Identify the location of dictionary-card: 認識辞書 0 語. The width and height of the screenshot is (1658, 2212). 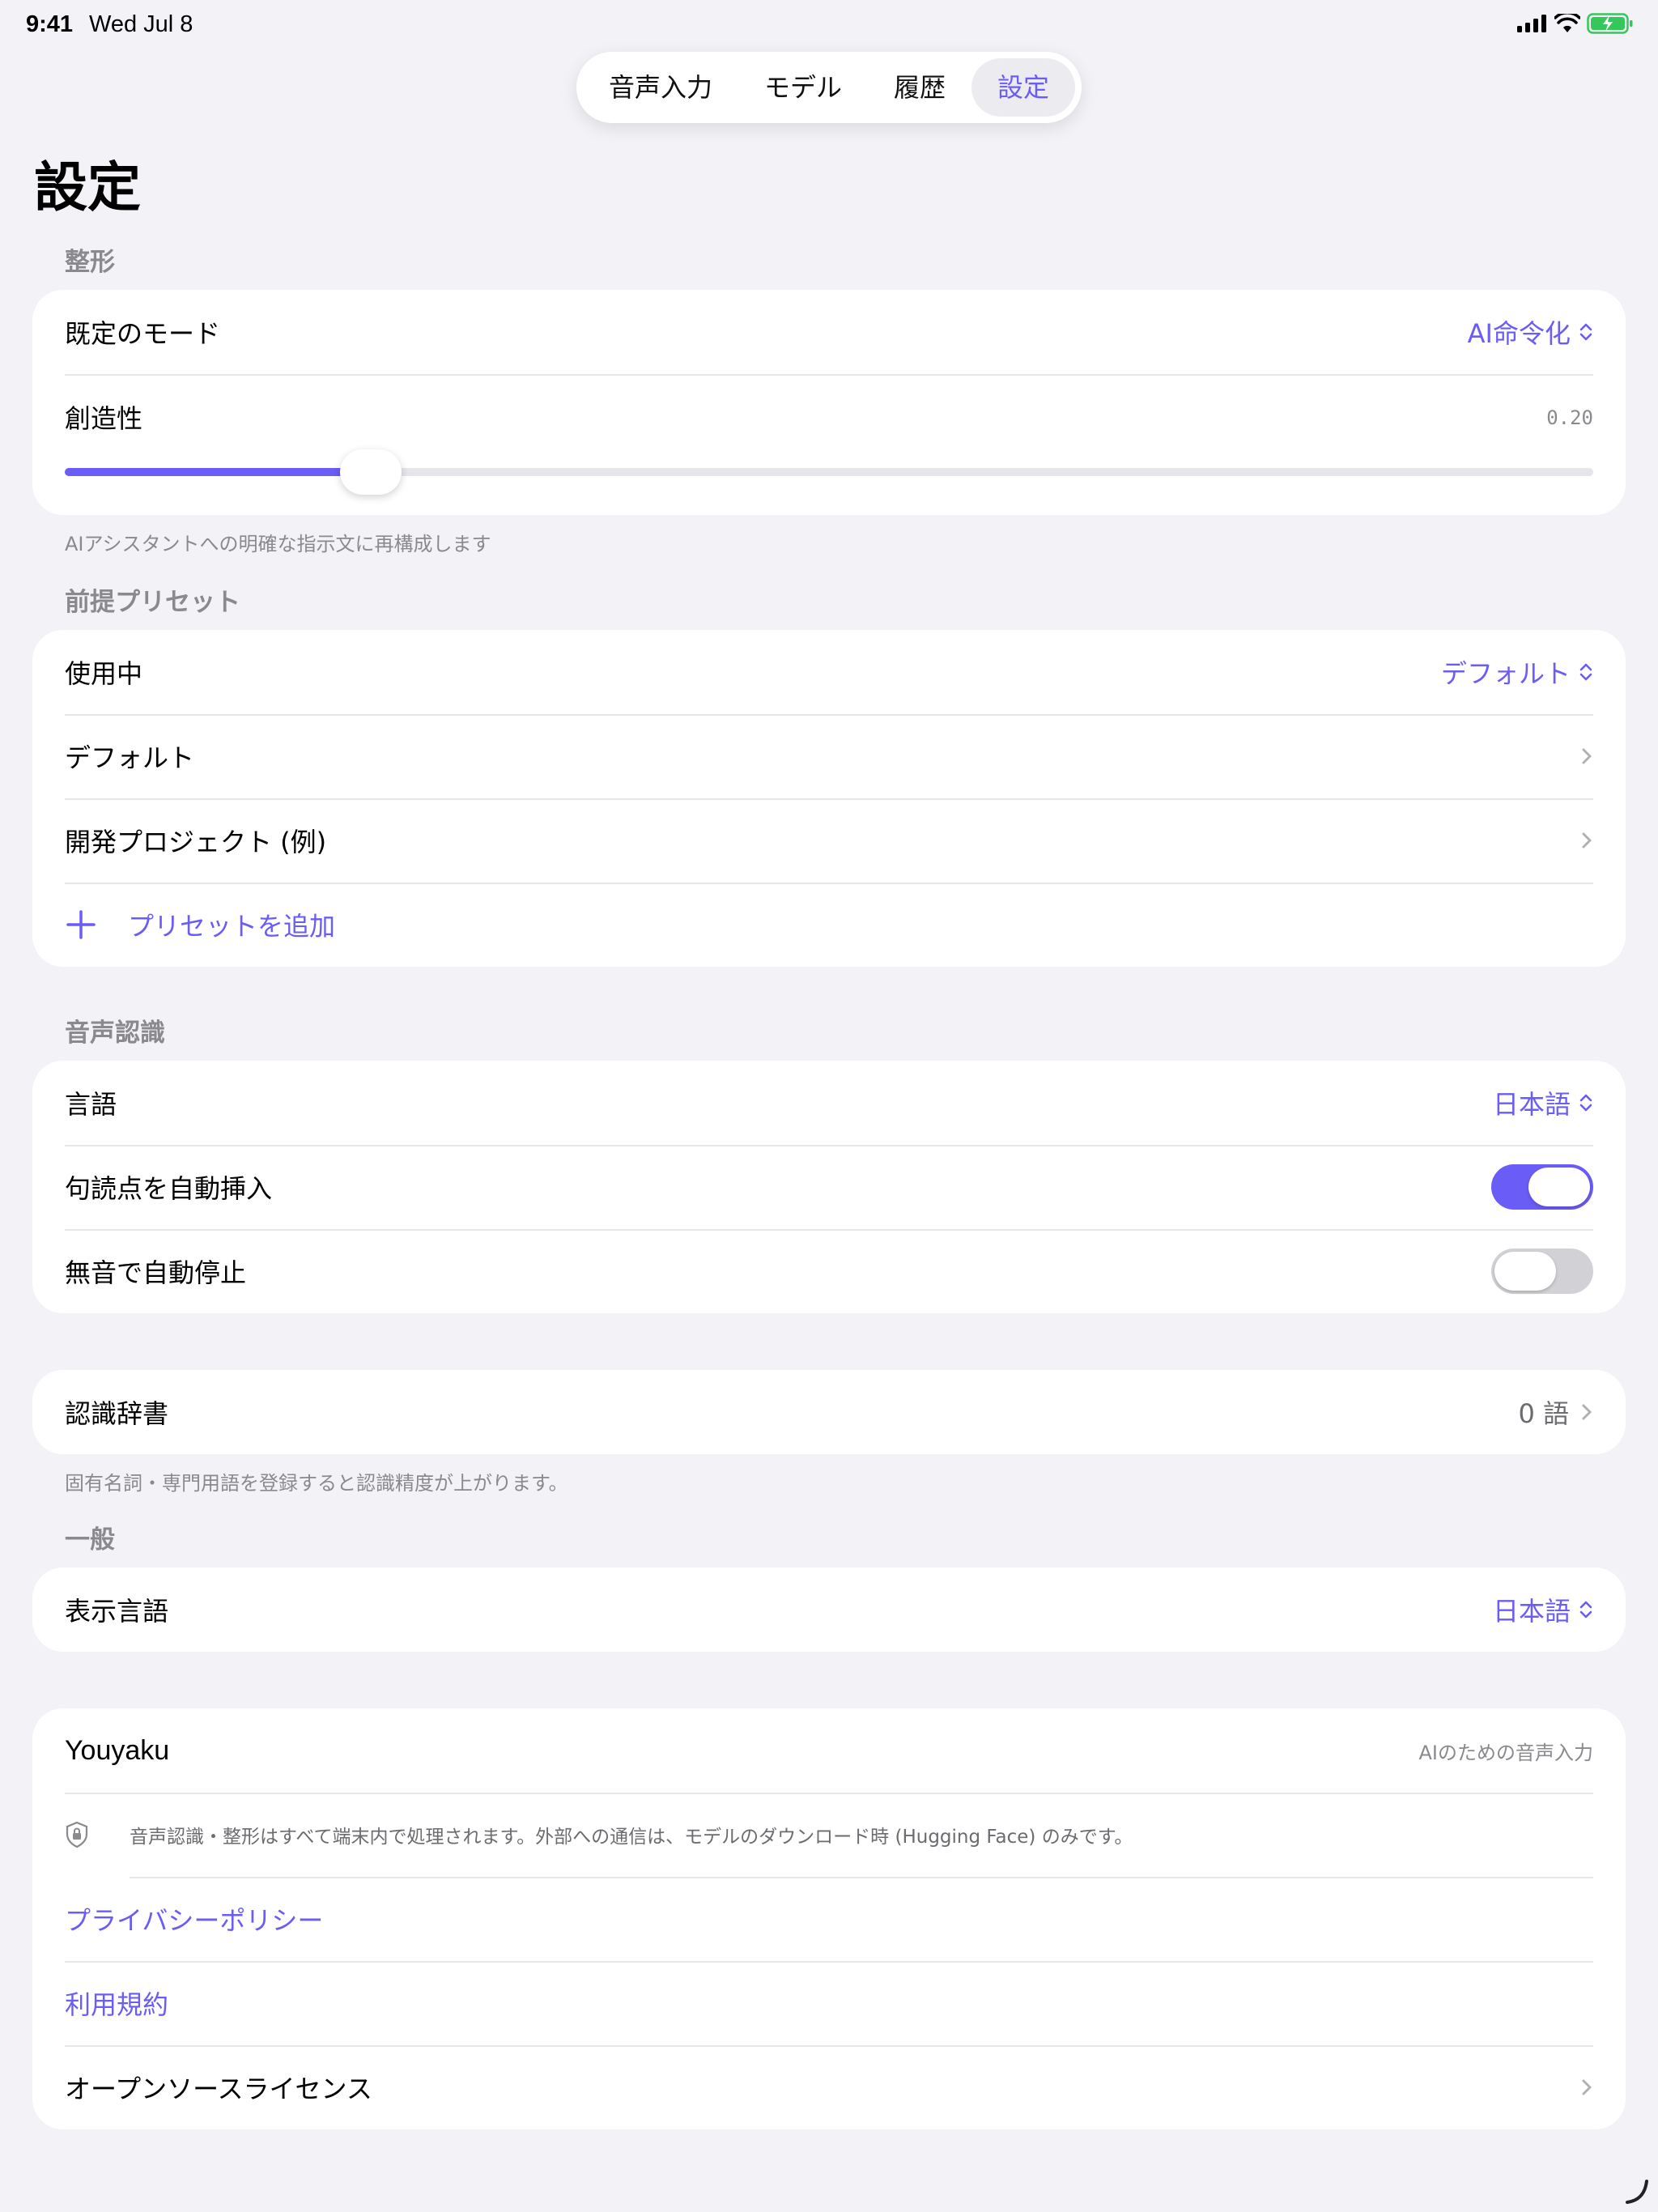
(829, 1412).